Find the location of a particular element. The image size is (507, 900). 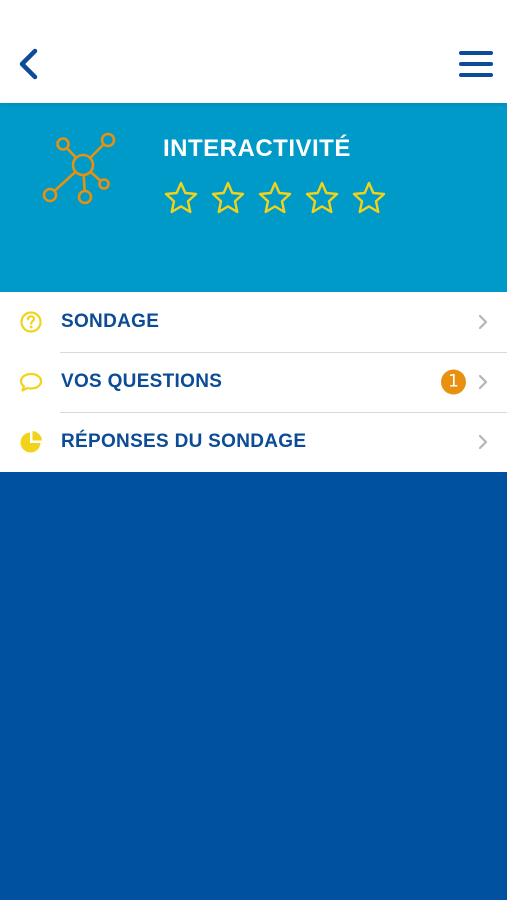

question-circle-icon is located at coordinates (31, 322).